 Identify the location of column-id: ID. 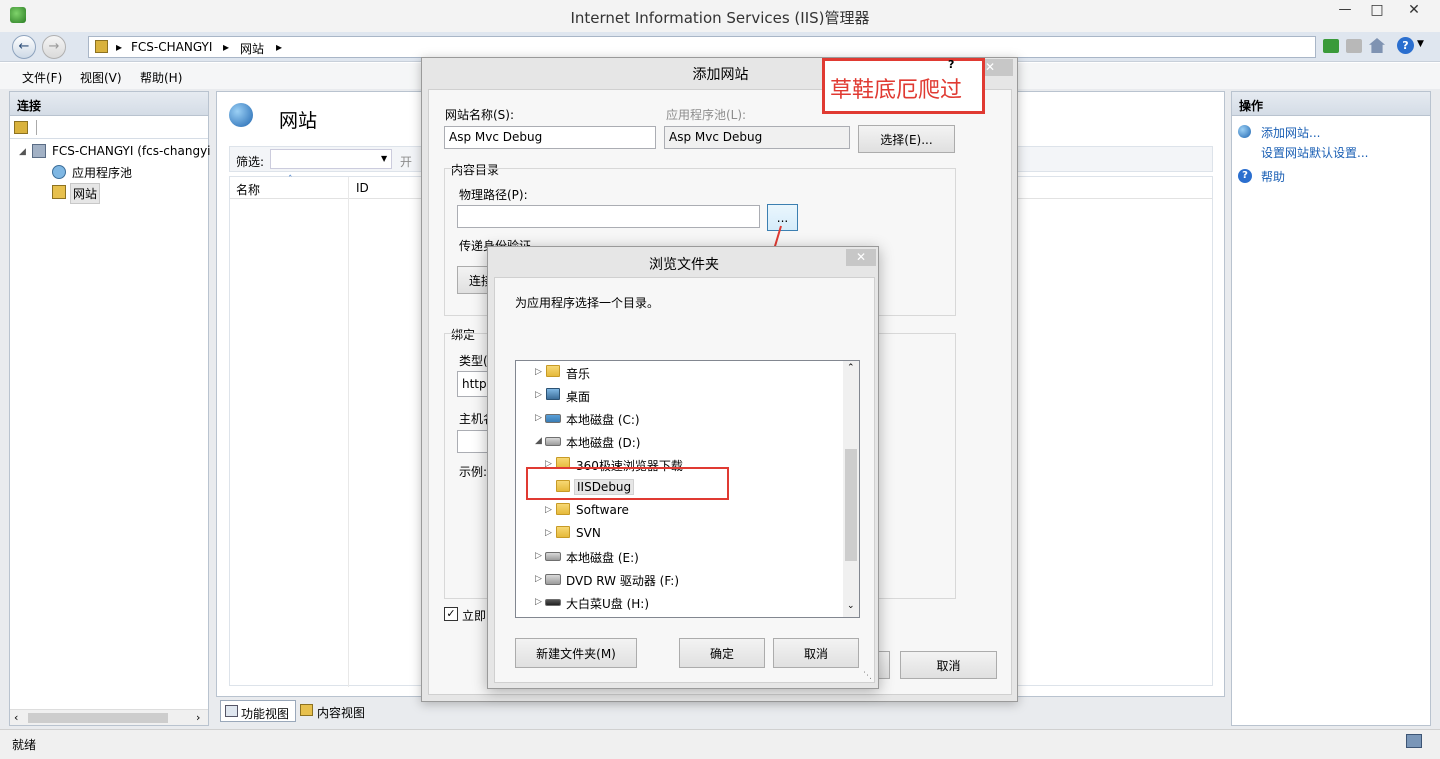
(362, 188).